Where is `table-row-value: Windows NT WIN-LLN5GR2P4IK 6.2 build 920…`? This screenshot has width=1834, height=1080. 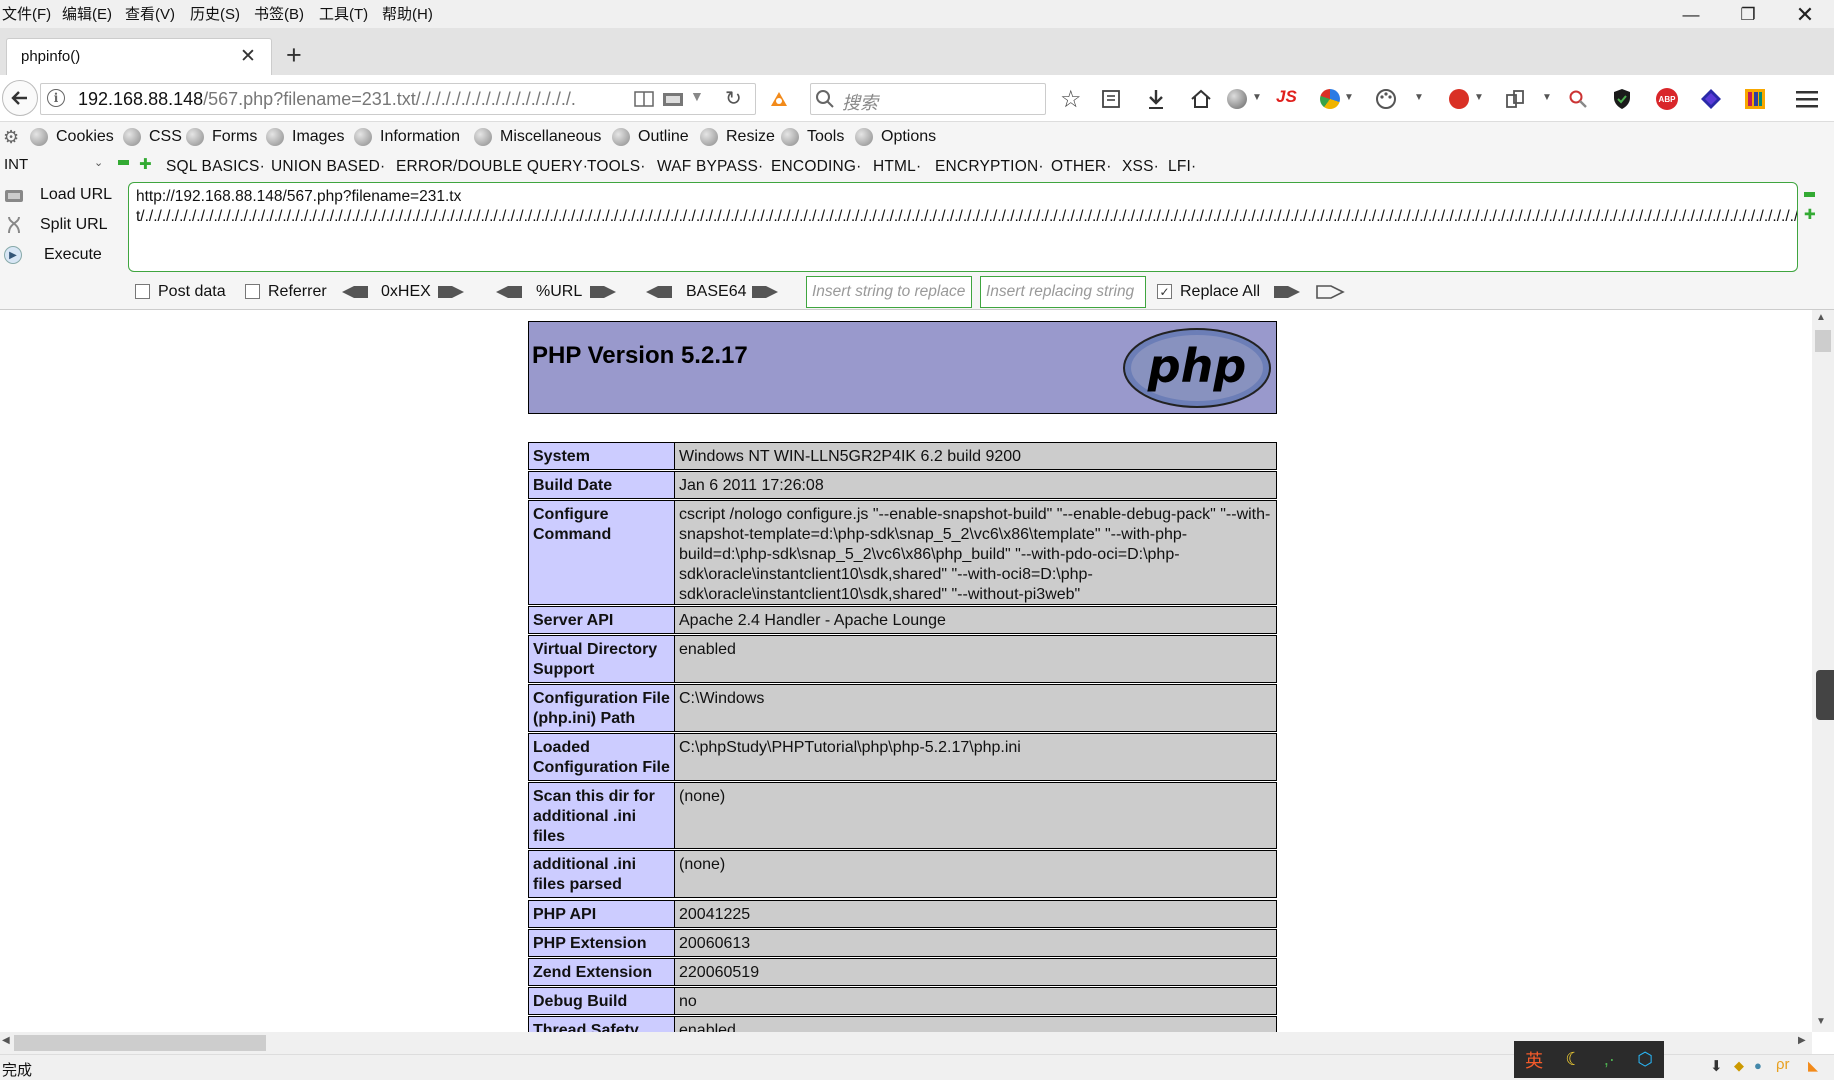 table-row-value: Windows NT WIN-LLN5GR2P4IK 6.2 build 920… is located at coordinates (976, 456).